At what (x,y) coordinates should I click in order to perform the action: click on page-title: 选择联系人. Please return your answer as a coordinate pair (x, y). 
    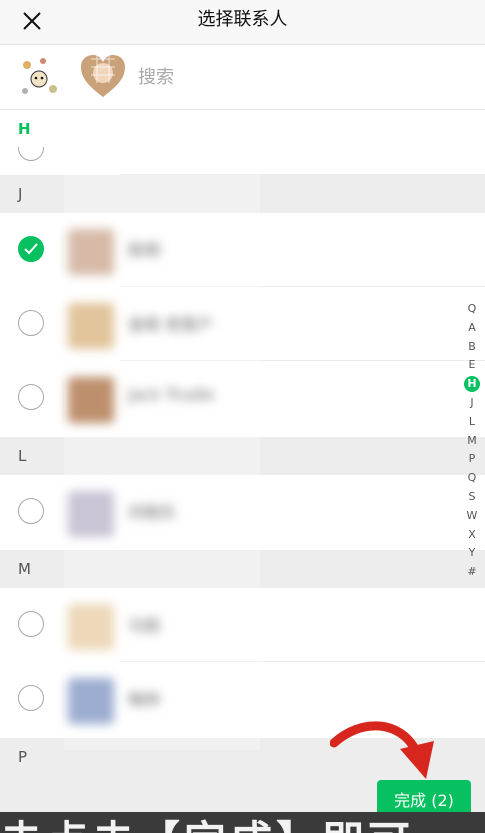
    Looking at the image, I should click on (242, 19).